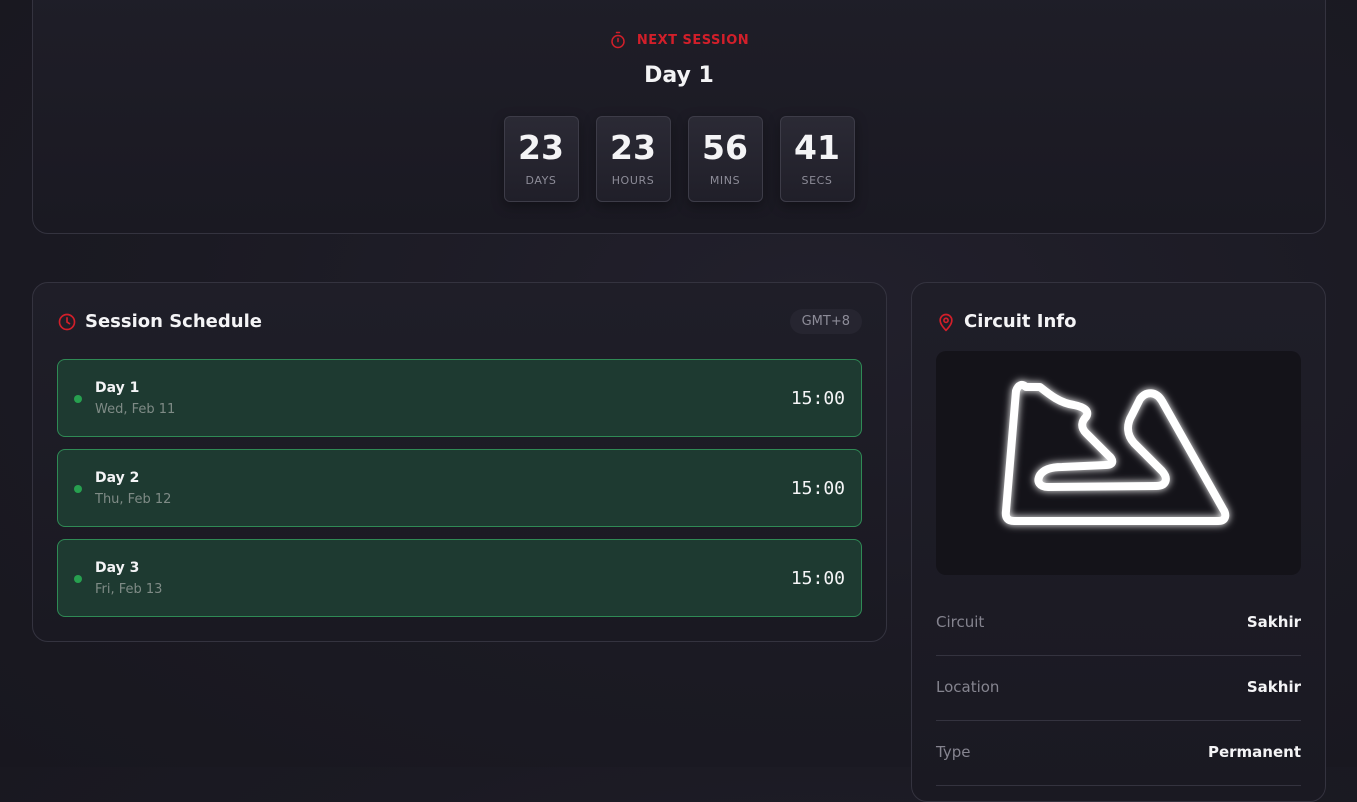  What do you see at coordinates (117, 568) in the screenshot?
I see `session-name: Day 3` at bounding box center [117, 568].